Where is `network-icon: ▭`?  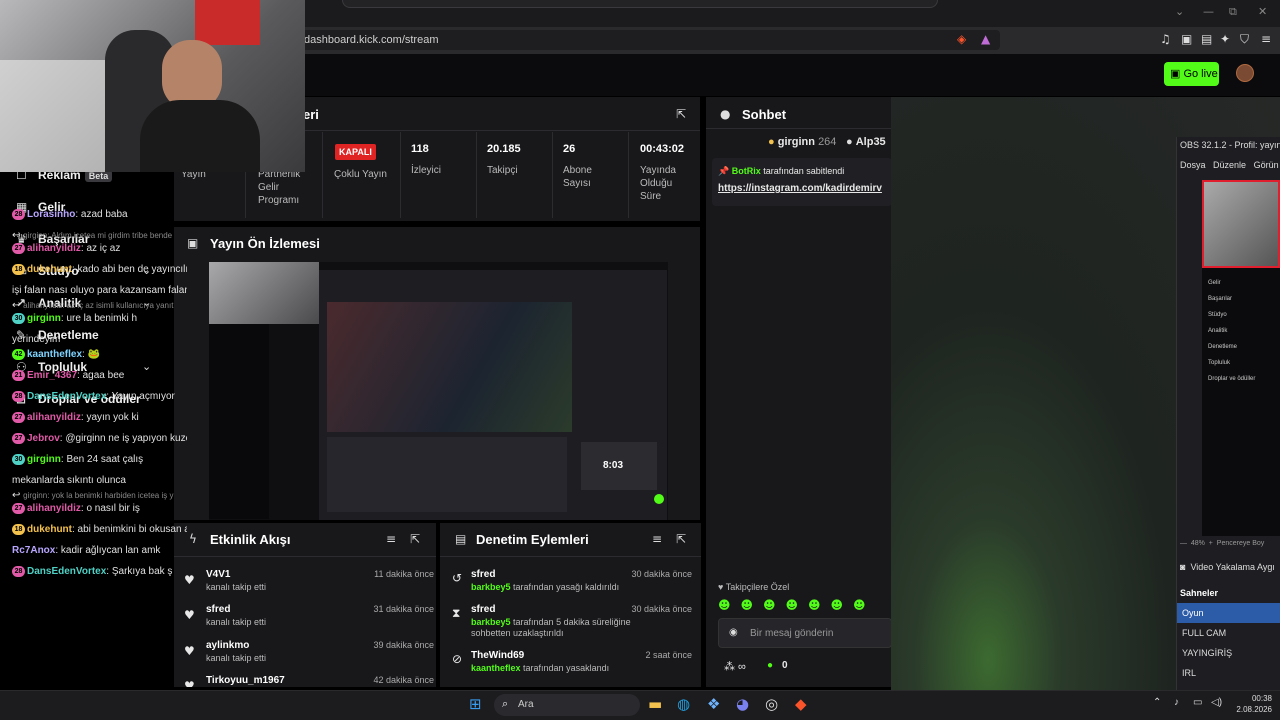
network-icon: ▭ is located at coordinates (1197, 702).